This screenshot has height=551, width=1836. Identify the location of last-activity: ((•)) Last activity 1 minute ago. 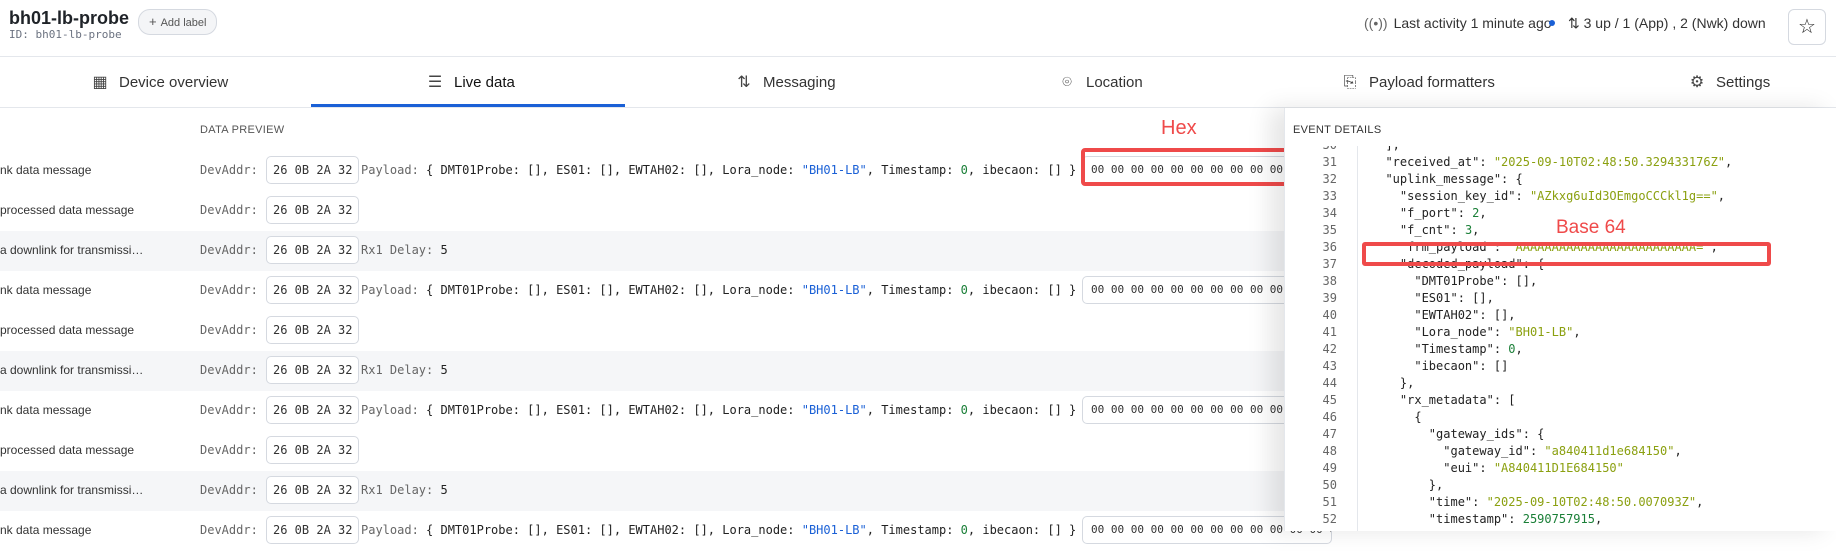
(1458, 23).